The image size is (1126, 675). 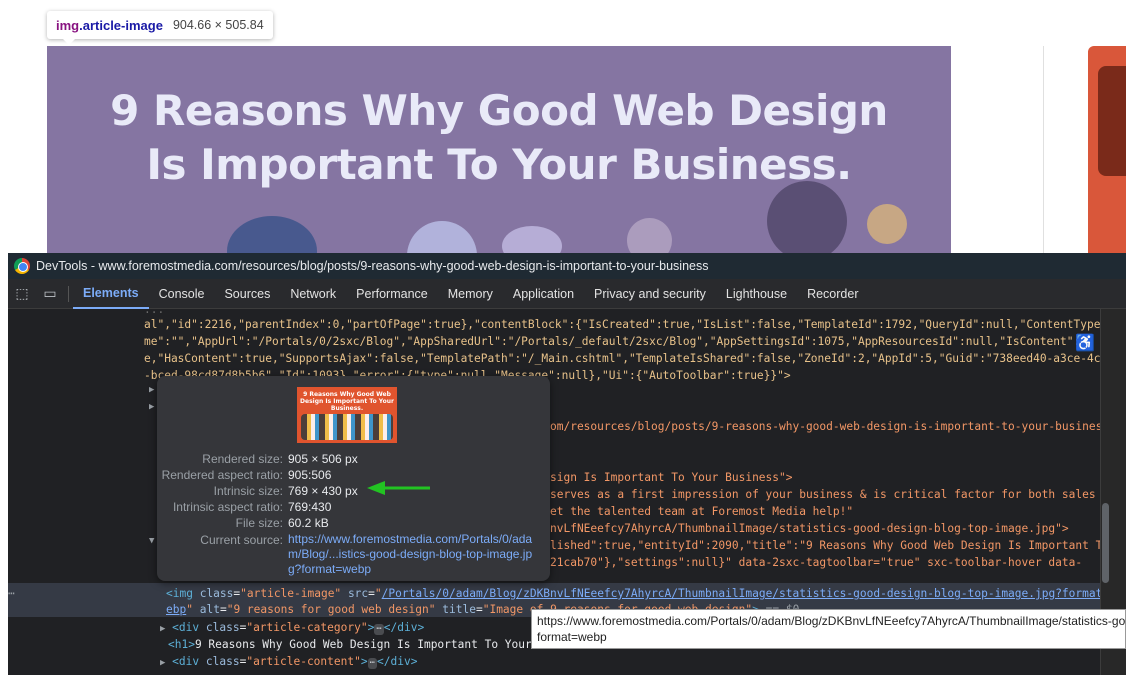 What do you see at coordinates (259, 523) in the screenshot?
I see `file-size-label: File size:` at bounding box center [259, 523].